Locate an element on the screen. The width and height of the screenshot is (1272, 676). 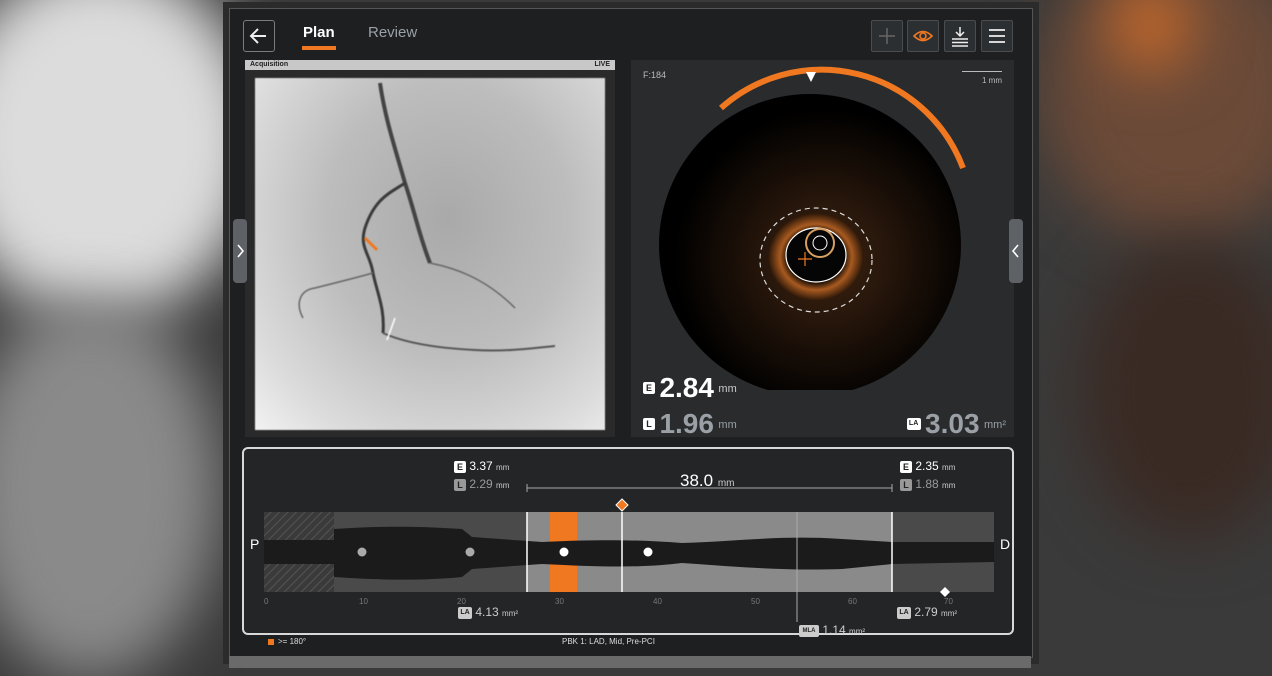
eem-unit: mm is located at coordinates (727, 389).